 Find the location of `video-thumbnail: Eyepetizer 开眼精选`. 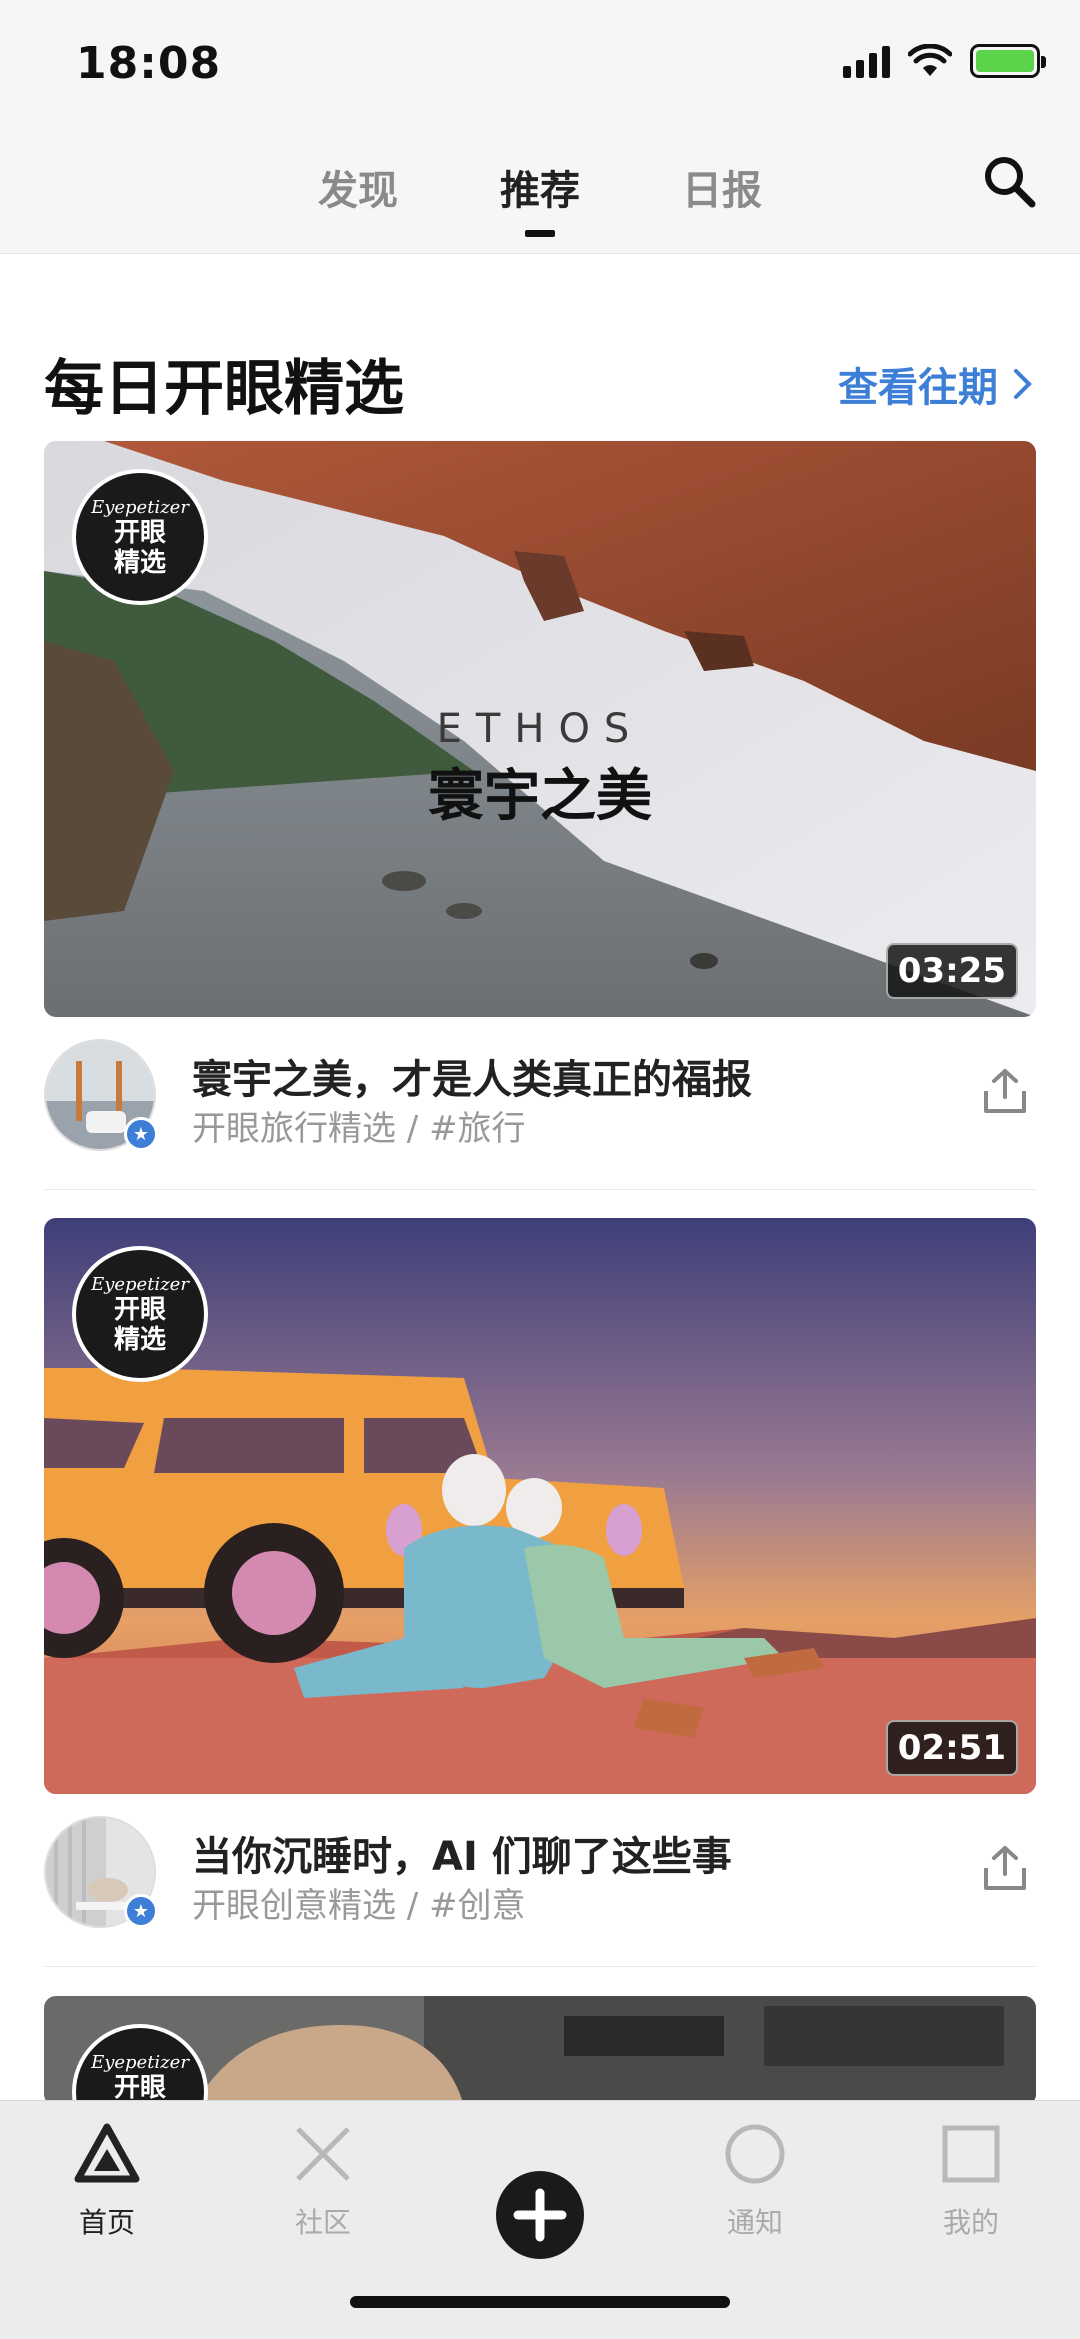

video-thumbnail: Eyepetizer 开眼精选 is located at coordinates (540, 2051).